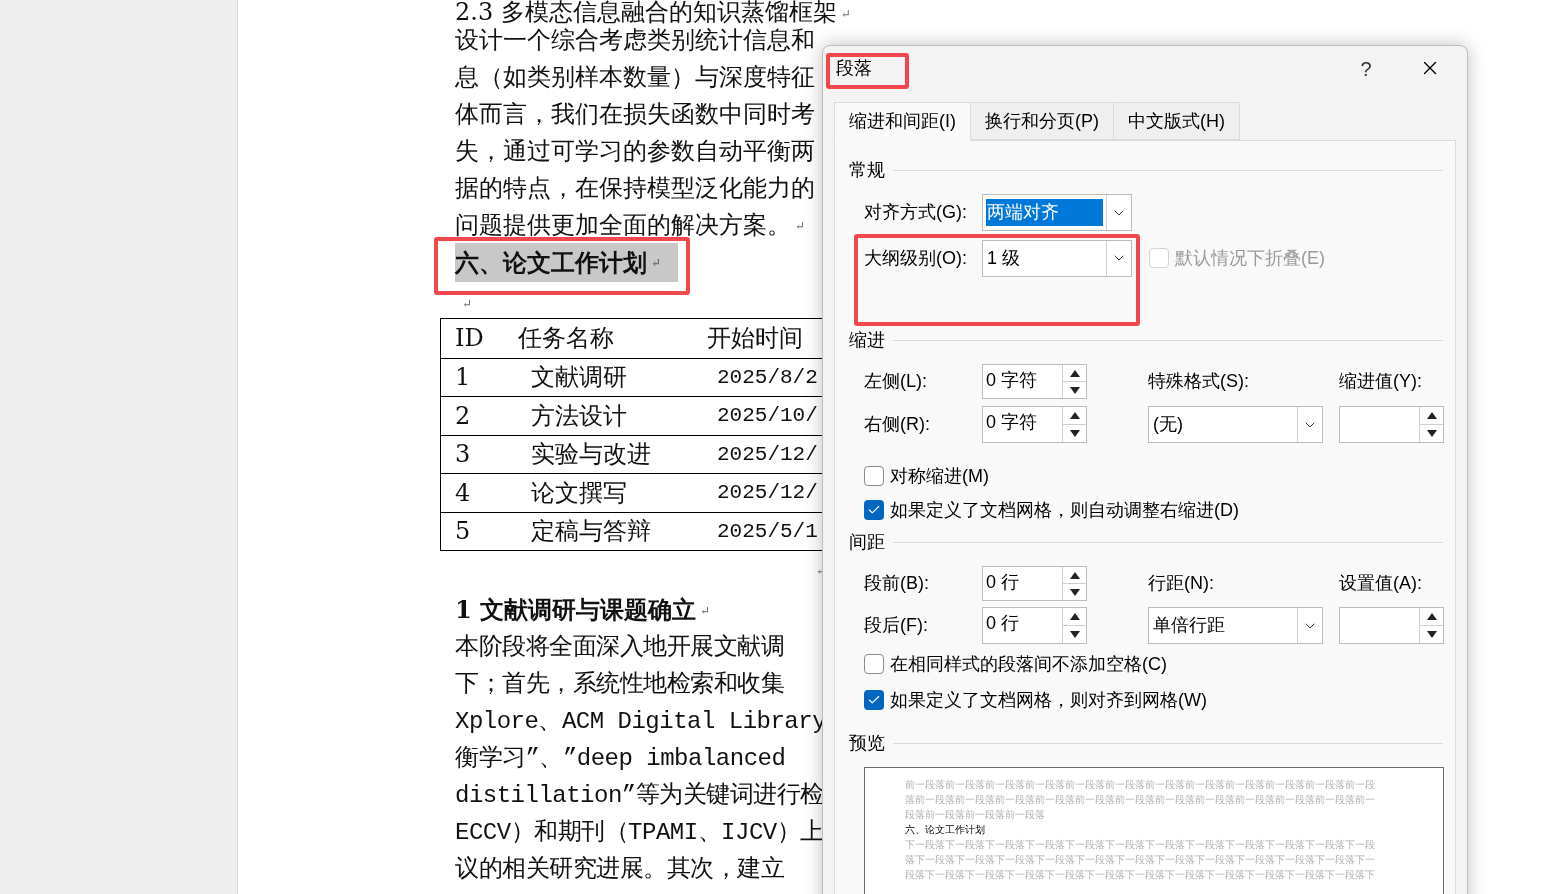 The width and height of the screenshot is (1563, 894). Describe the element at coordinates (1199, 381) in the screenshot. I see `field-label: 特殊格式(S):` at that location.